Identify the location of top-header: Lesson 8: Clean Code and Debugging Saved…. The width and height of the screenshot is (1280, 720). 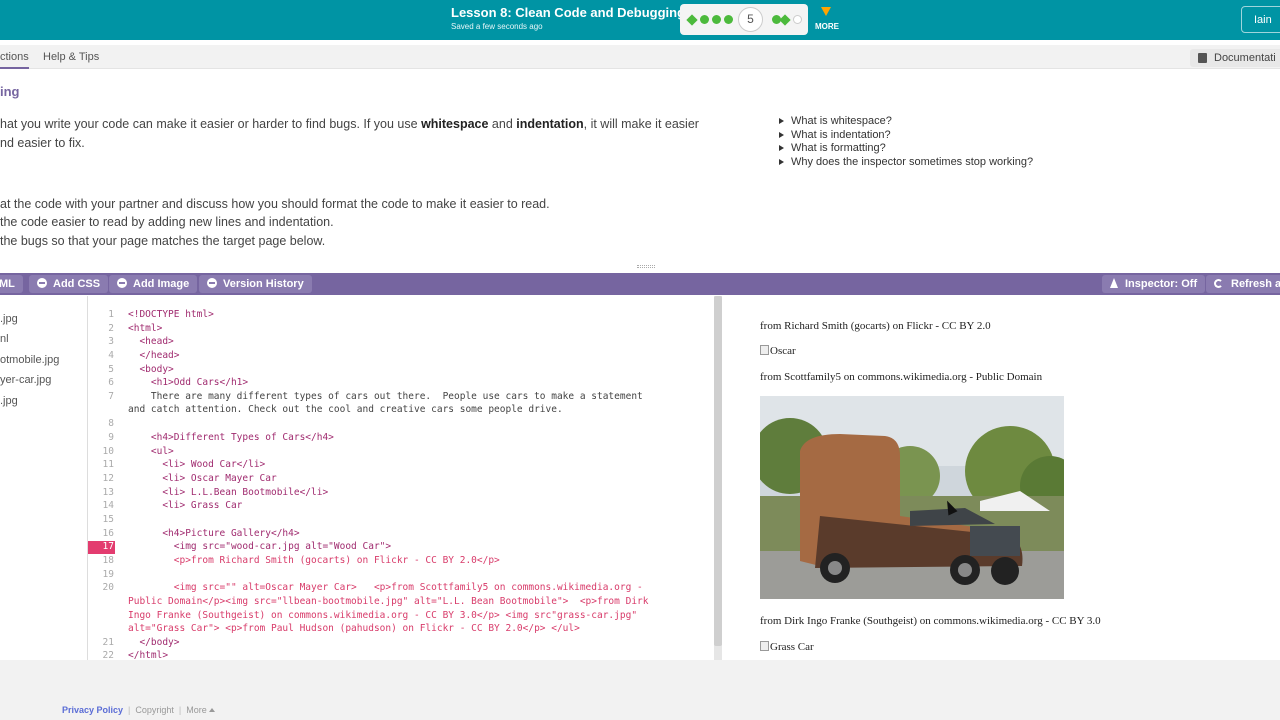
(640, 20).